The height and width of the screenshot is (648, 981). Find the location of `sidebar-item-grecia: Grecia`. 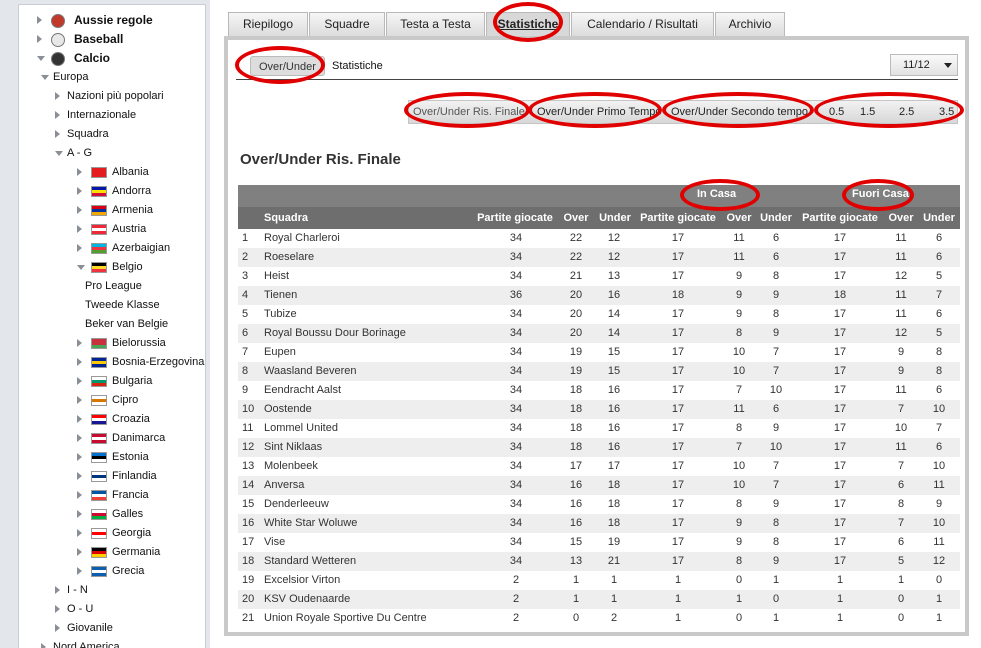

sidebar-item-grecia: Grecia is located at coordinates (112, 571).